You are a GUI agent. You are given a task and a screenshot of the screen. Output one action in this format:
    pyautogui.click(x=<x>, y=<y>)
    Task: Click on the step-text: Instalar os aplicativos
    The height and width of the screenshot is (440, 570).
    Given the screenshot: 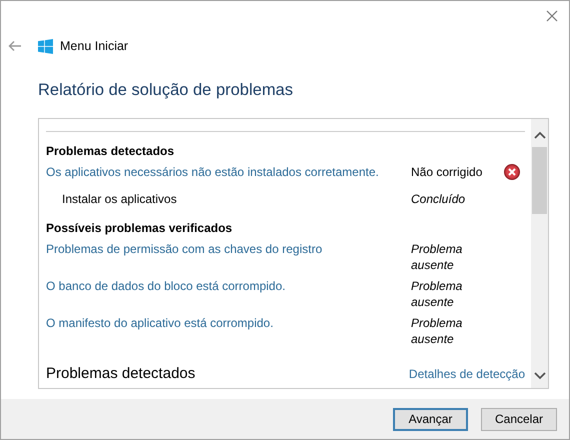 What is the action you would take?
    pyautogui.click(x=120, y=199)
    